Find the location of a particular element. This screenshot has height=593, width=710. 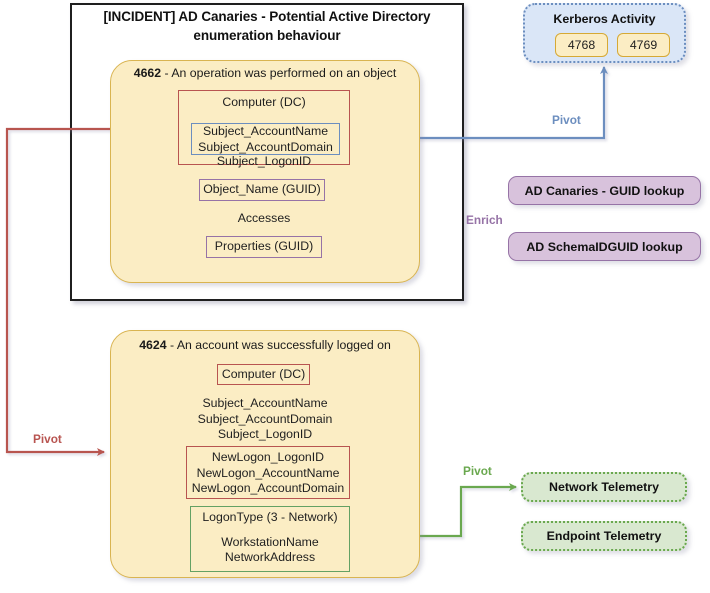

field-4662-object-name-guid: Object_Name (GUID) is located at coordinates (262, 190).